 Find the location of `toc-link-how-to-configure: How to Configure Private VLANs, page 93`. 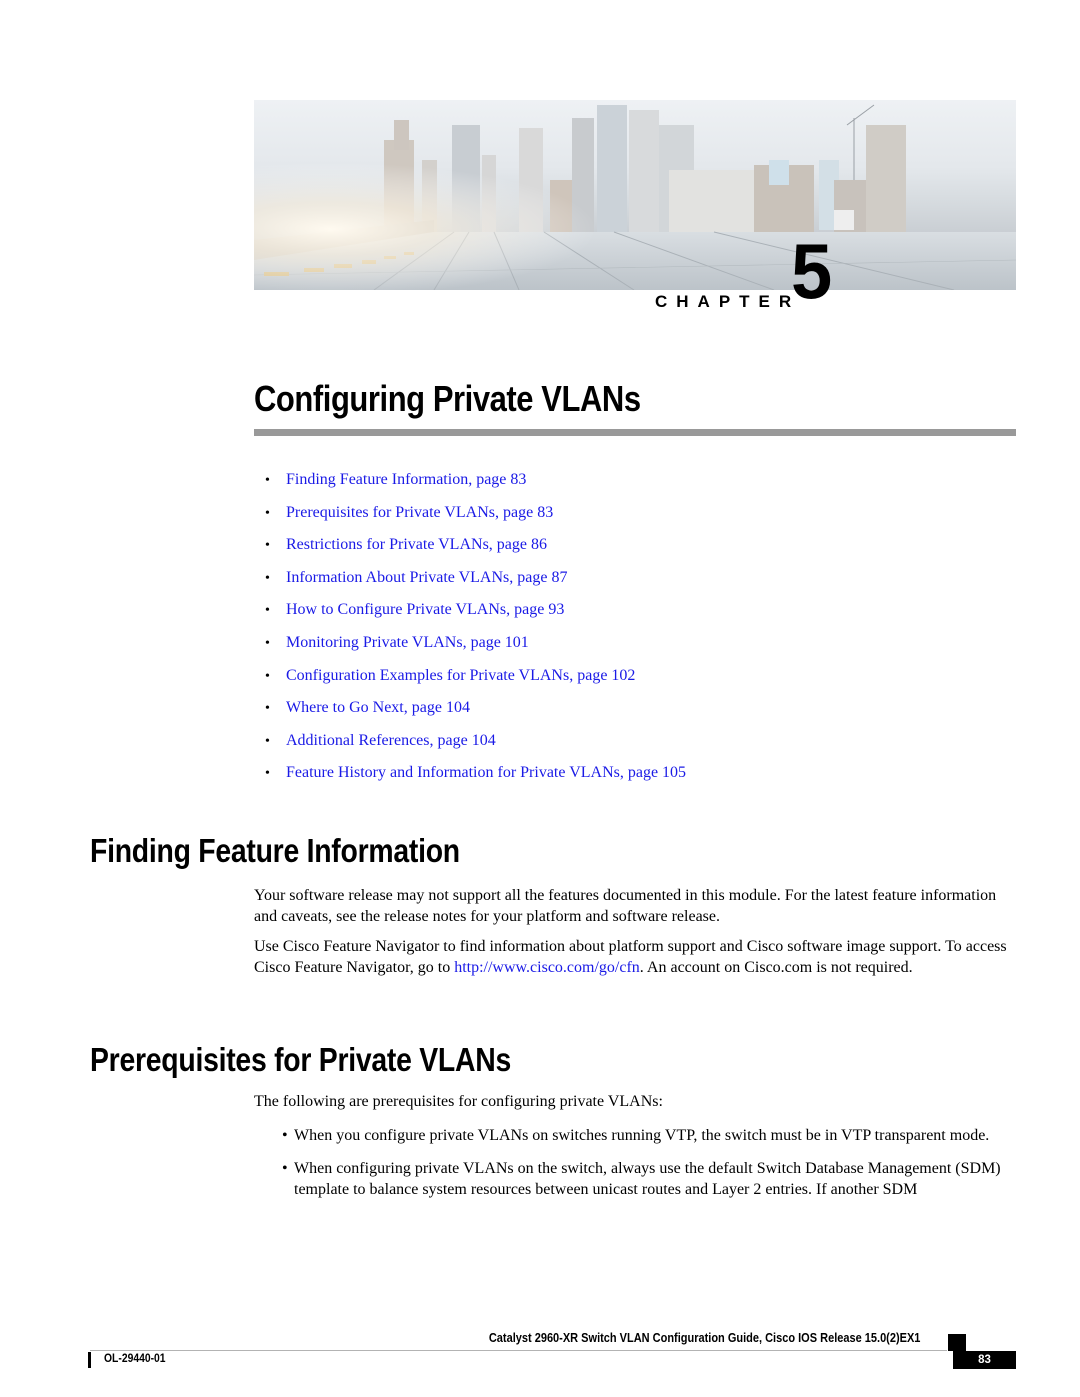

toc-link-how-to-configure: How to Configure Private VLANs, page 93 is located at coordinates (425, 609).